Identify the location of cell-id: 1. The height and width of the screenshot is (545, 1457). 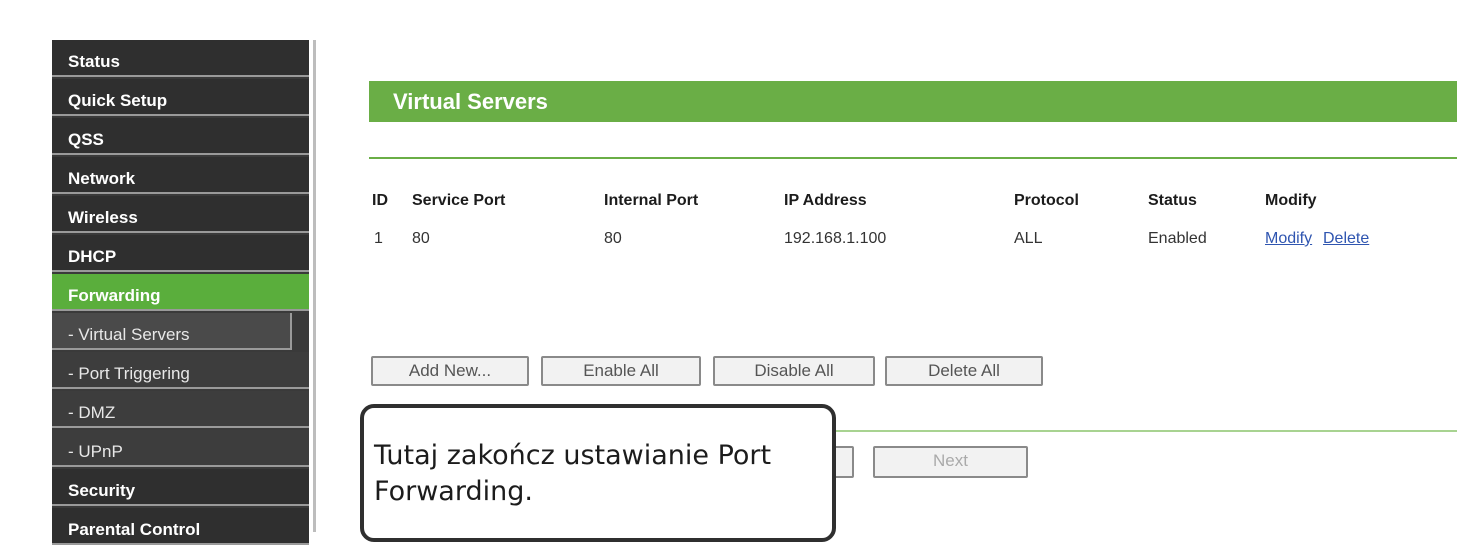
(378, 238).